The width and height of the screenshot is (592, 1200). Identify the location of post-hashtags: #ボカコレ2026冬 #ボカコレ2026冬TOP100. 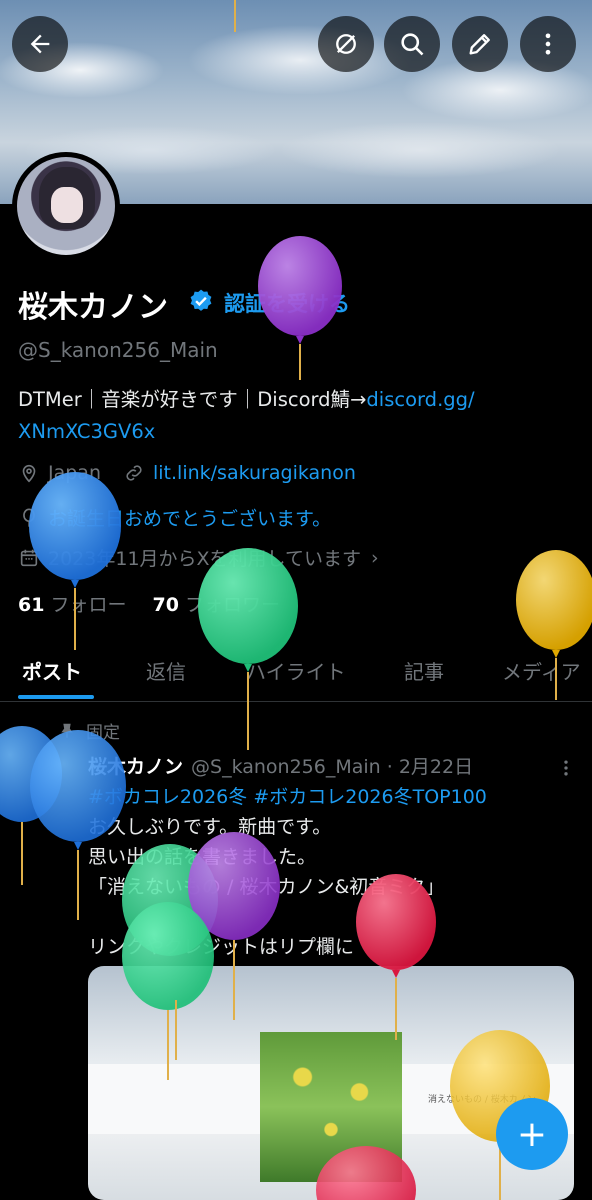
(287, 795).